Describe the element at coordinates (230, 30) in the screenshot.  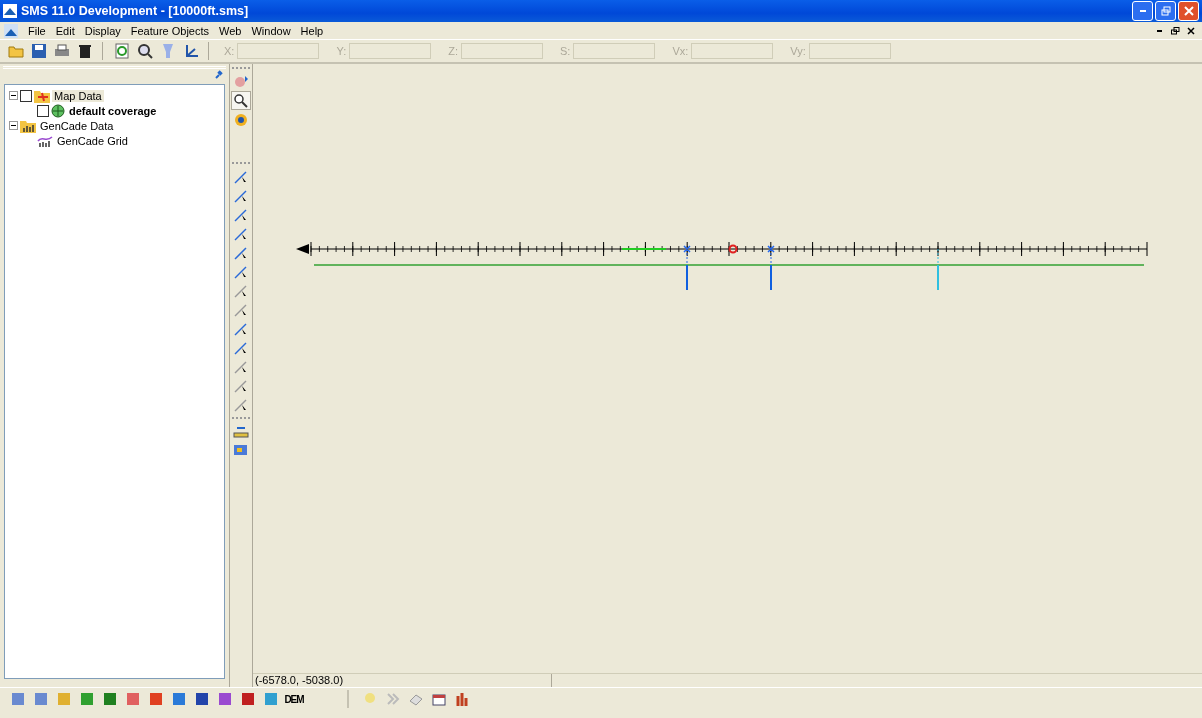
I see `menu-item: Web` at that location.